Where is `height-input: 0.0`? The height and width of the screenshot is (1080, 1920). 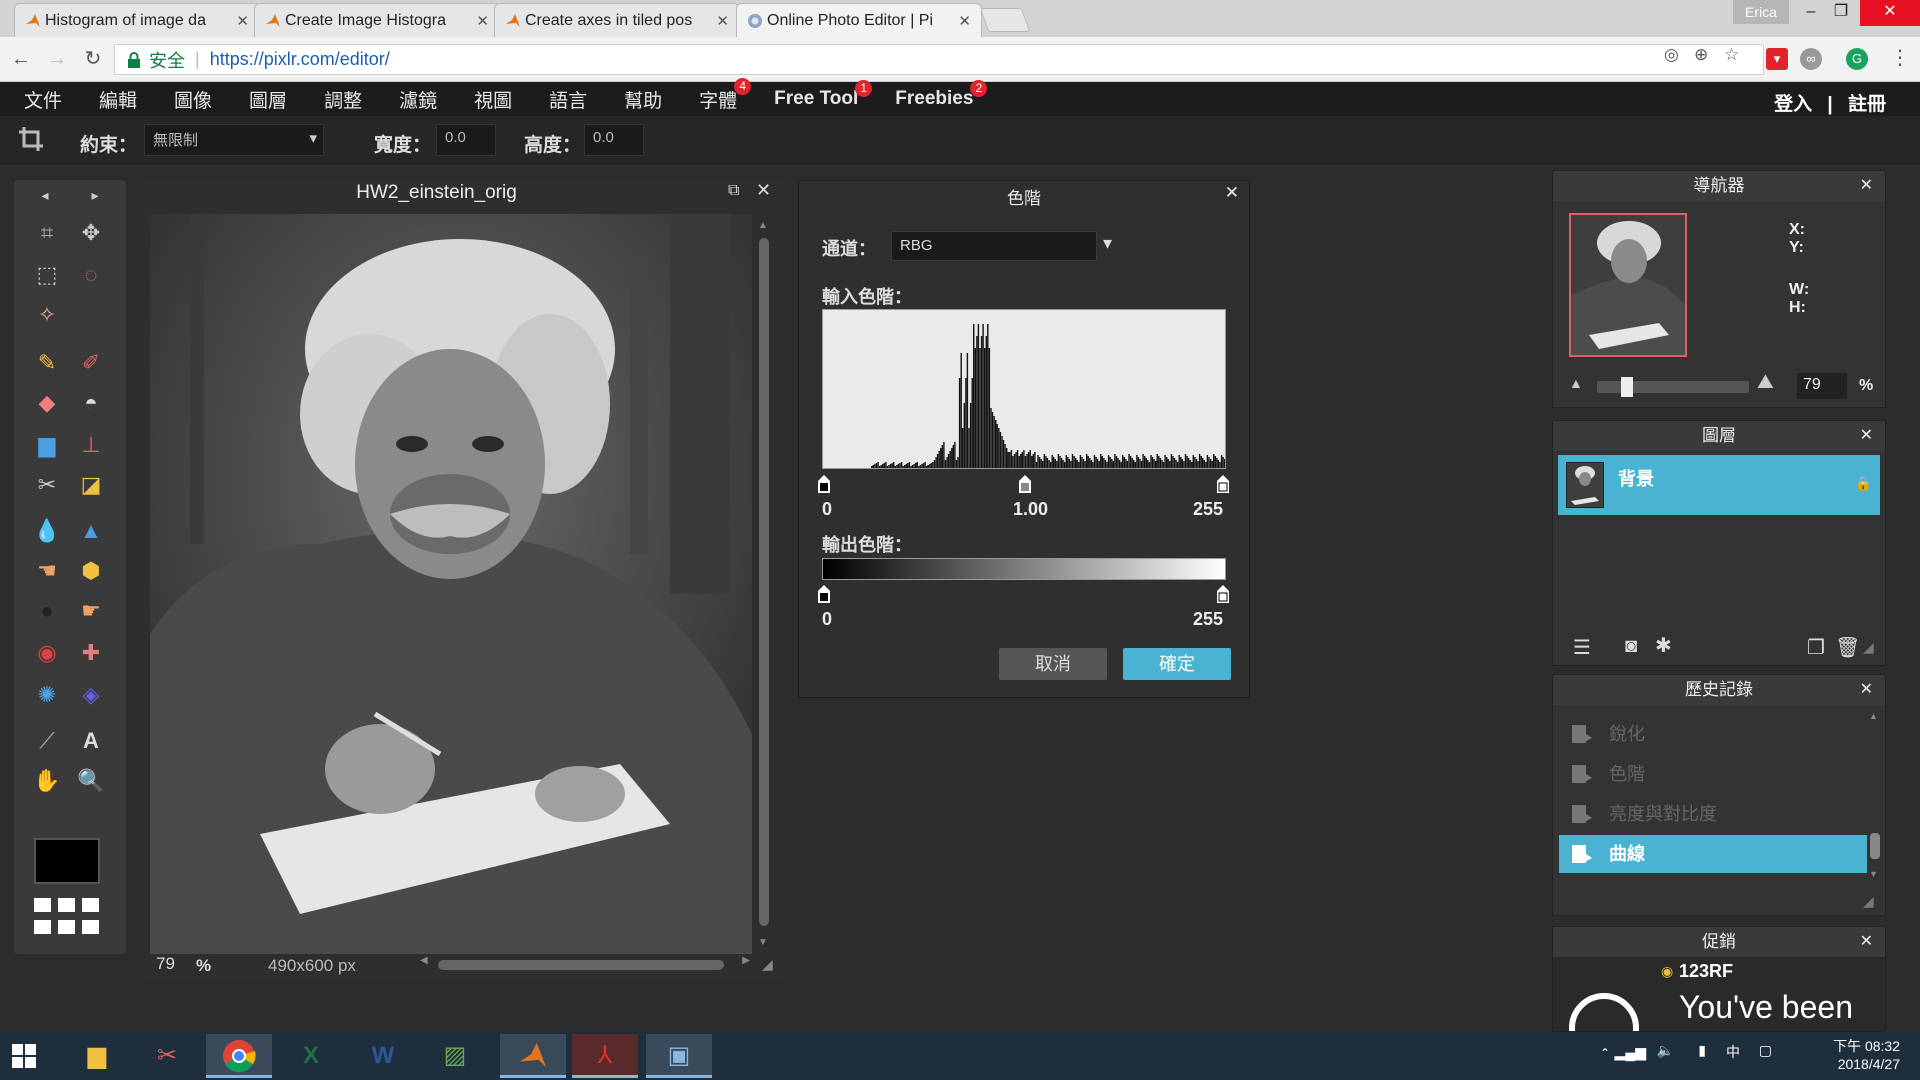
height-input: 0.0 is located at coordinates (614, 140).